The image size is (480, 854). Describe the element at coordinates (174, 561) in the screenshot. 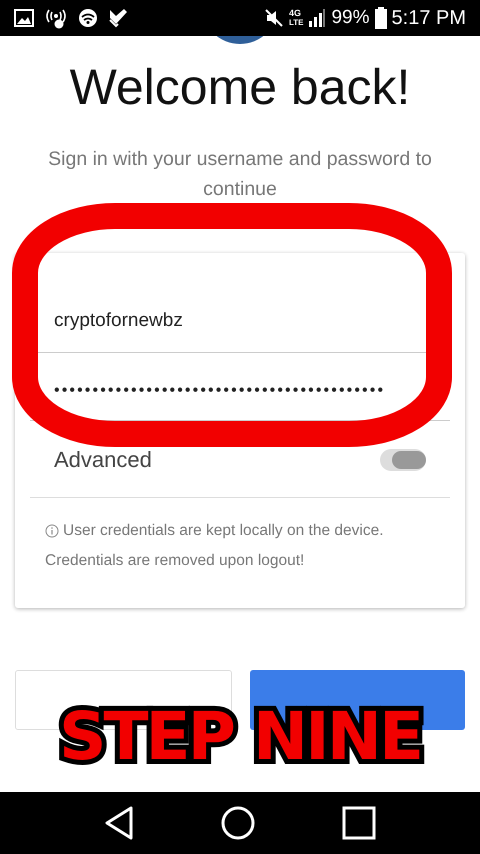

I see `info-text: Credentials are removed upon logout!` at that location.